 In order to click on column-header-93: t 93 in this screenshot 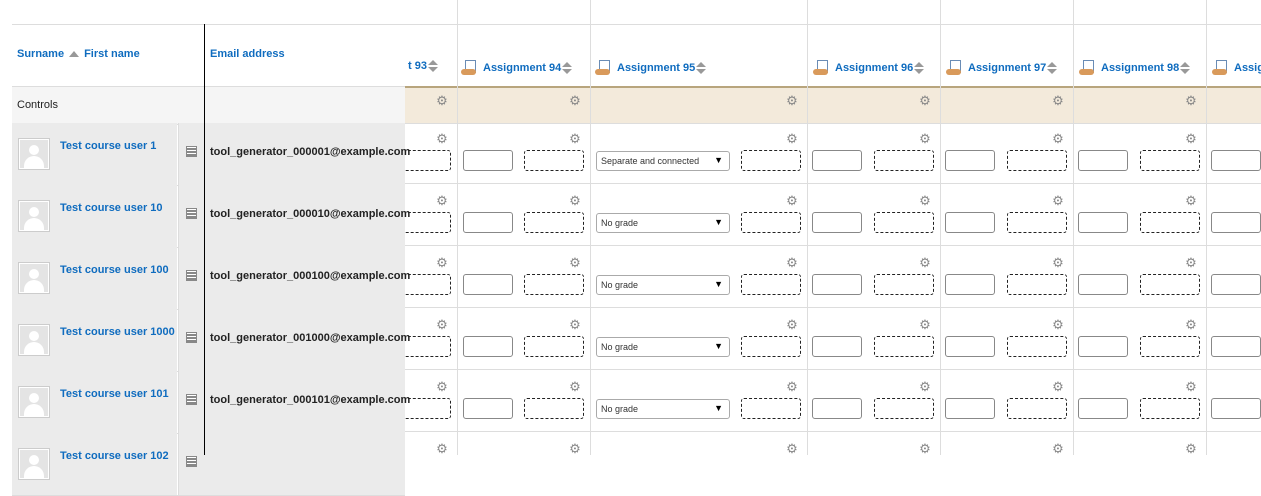, I will do `click(423, 66)`.